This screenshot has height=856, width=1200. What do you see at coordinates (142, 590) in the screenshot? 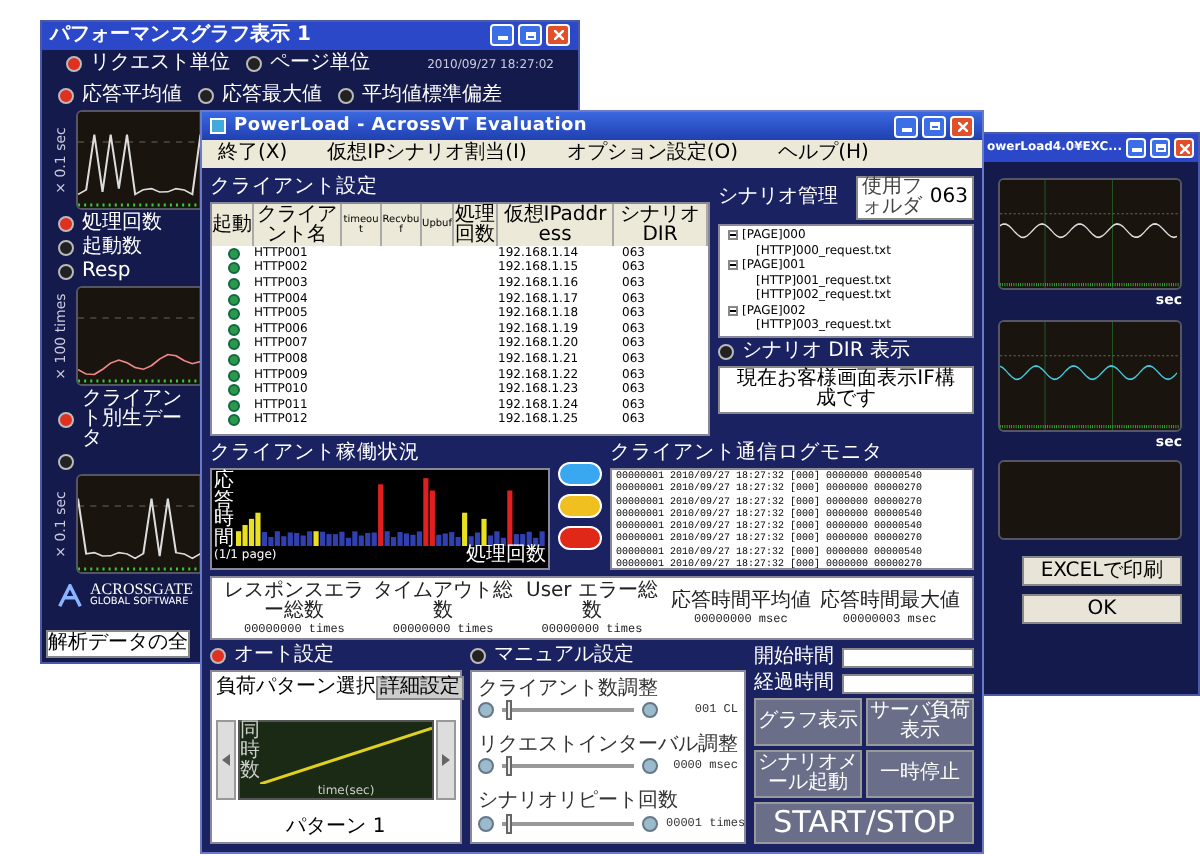
I see `logo-name: ACROSSGATE` at bounding box center [142, 590].